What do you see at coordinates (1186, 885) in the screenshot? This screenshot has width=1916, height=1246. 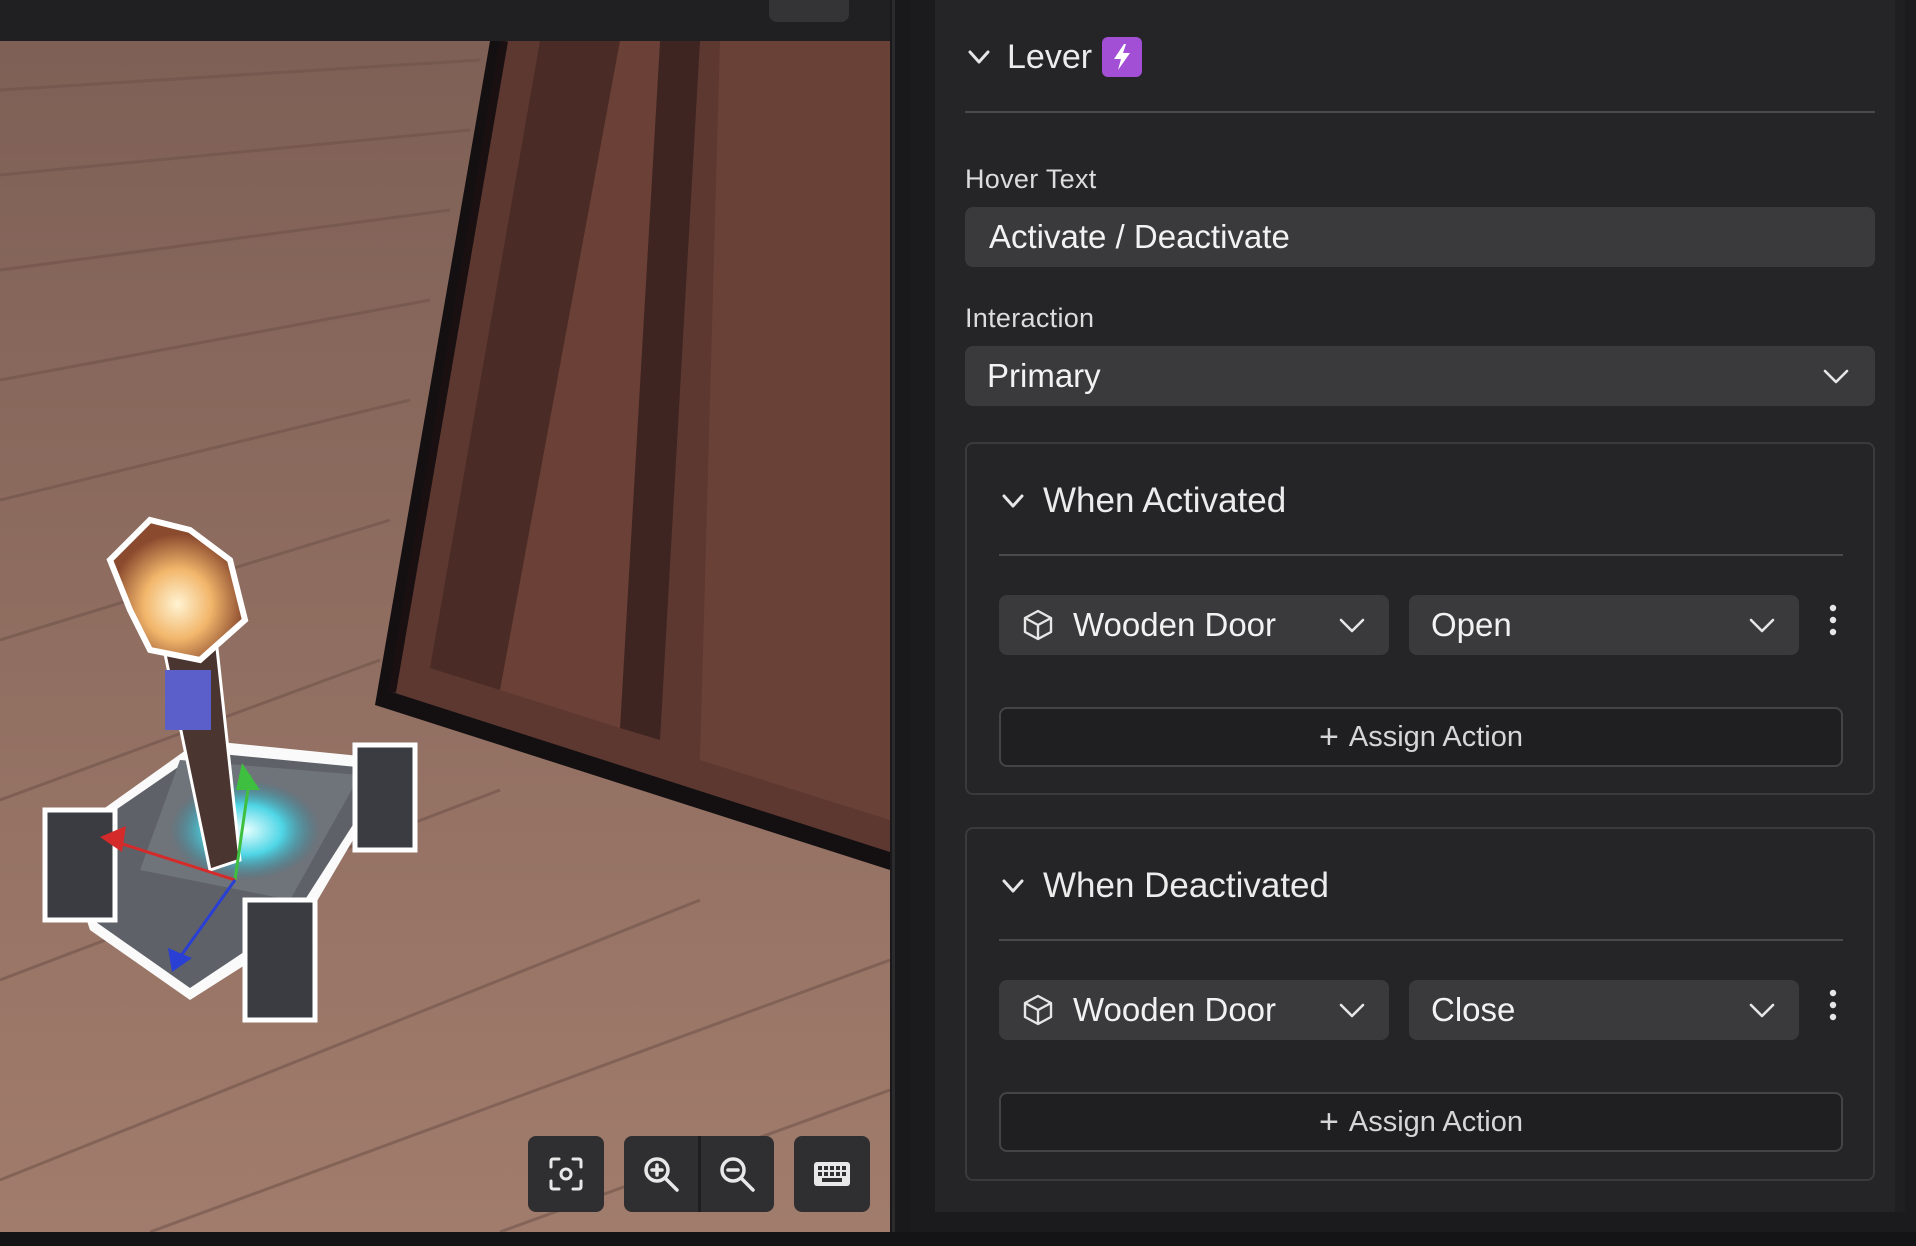 I see `event-group-title: When Deactivated` at bounding box center [1186, 885].